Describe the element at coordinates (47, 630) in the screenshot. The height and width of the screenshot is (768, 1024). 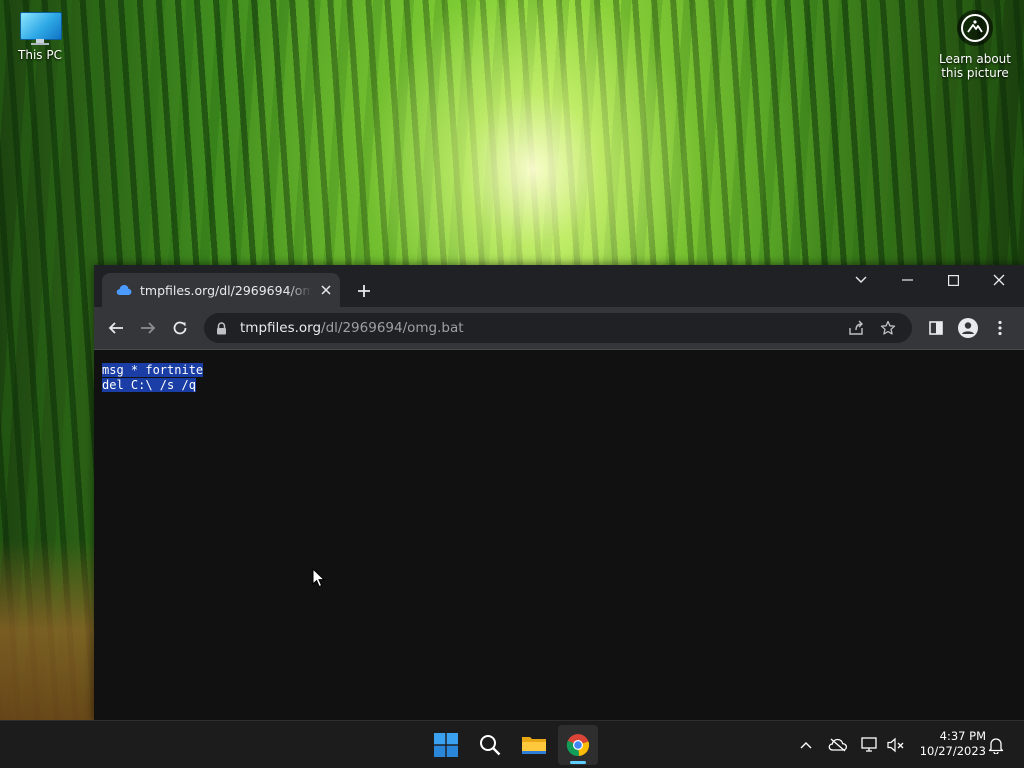
I see `wallpaper-ground` at that location.